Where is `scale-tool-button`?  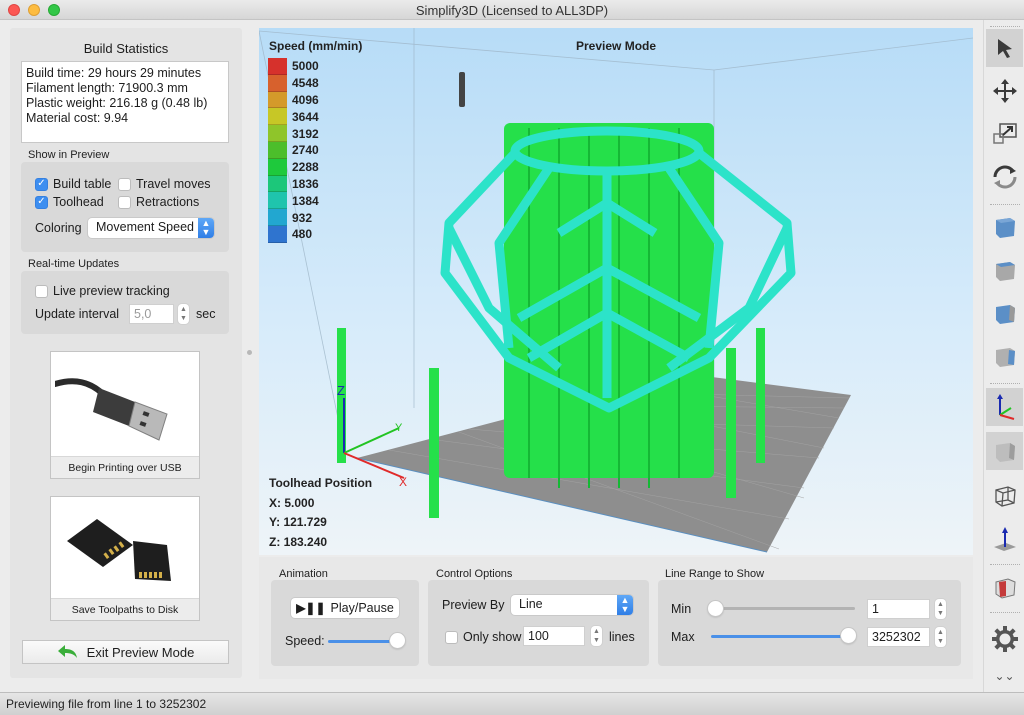
scale-tool-button is located at coordinates (1004, 134).